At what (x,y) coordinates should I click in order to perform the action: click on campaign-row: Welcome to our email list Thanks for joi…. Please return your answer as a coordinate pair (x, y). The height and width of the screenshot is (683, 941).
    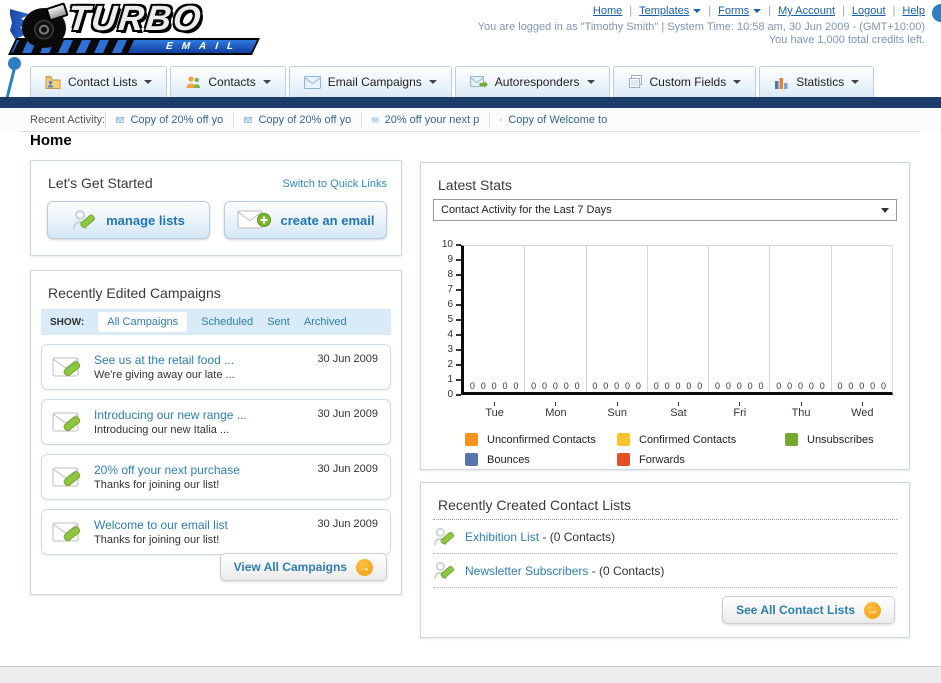
    Looking at the image, I should click on (216, 532).